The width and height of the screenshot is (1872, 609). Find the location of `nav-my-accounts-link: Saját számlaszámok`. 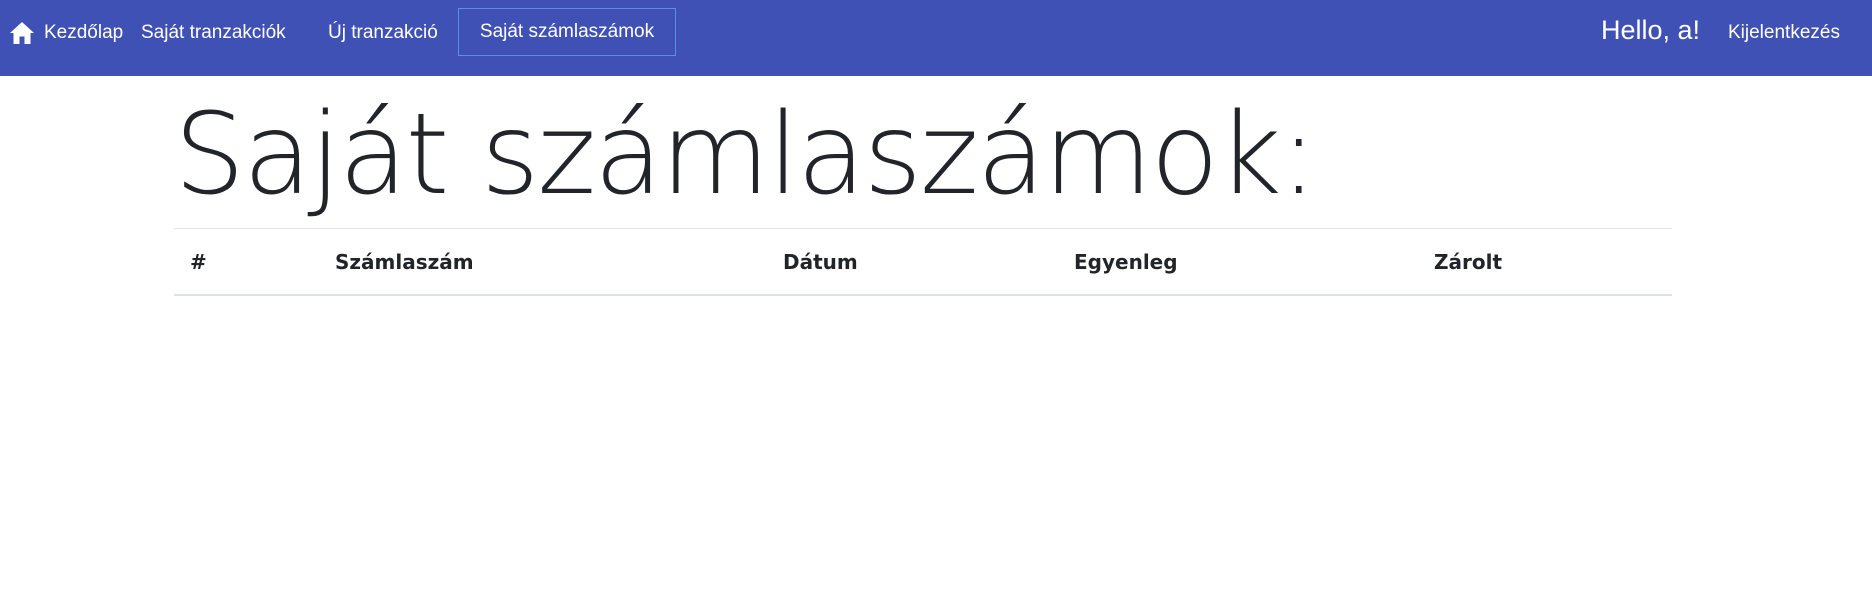

nav-my-accounts-link: Saját számlaszámok is located at coordinates (567, 32).